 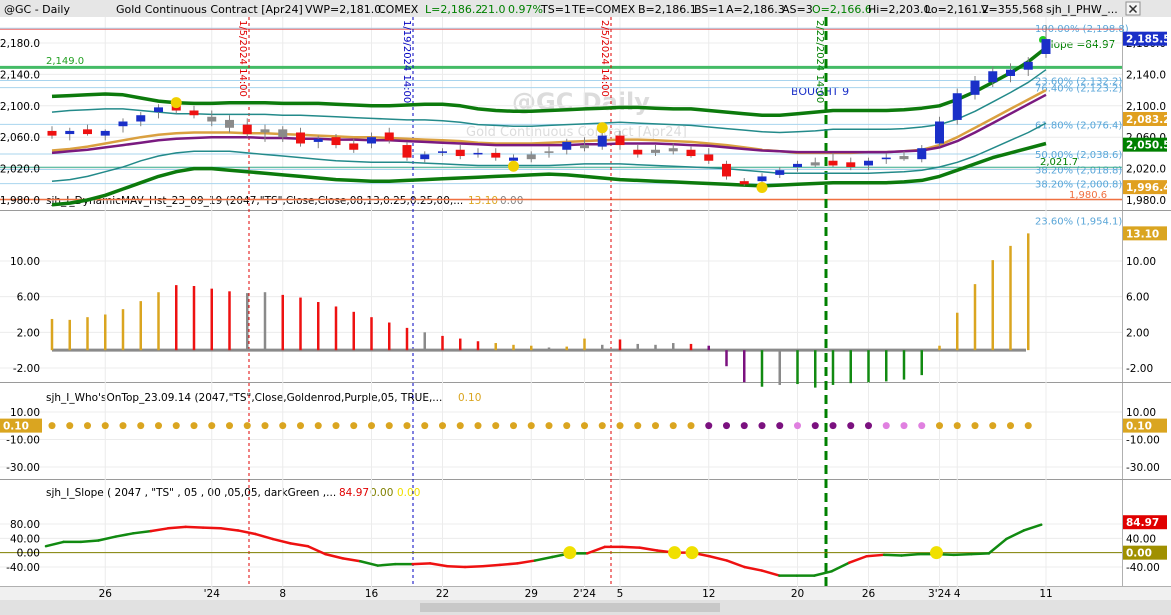 I want to click on whos-on-top-badge-text: 0.10, so click(x=1139, y=427).